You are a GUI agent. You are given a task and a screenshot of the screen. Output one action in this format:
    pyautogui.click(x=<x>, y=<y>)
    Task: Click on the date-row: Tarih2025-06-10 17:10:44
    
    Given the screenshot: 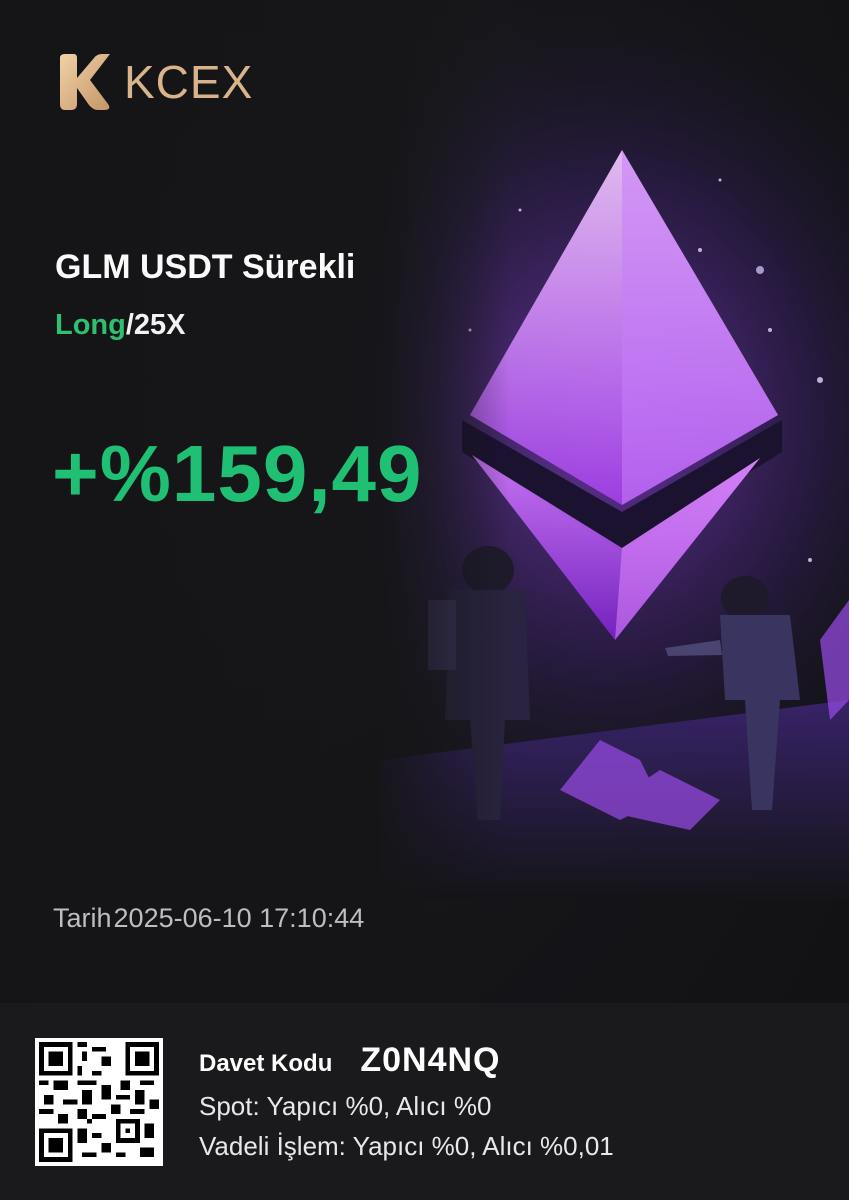 What is the action you would take?
    pyautogui.click(x=208, y=918)
    